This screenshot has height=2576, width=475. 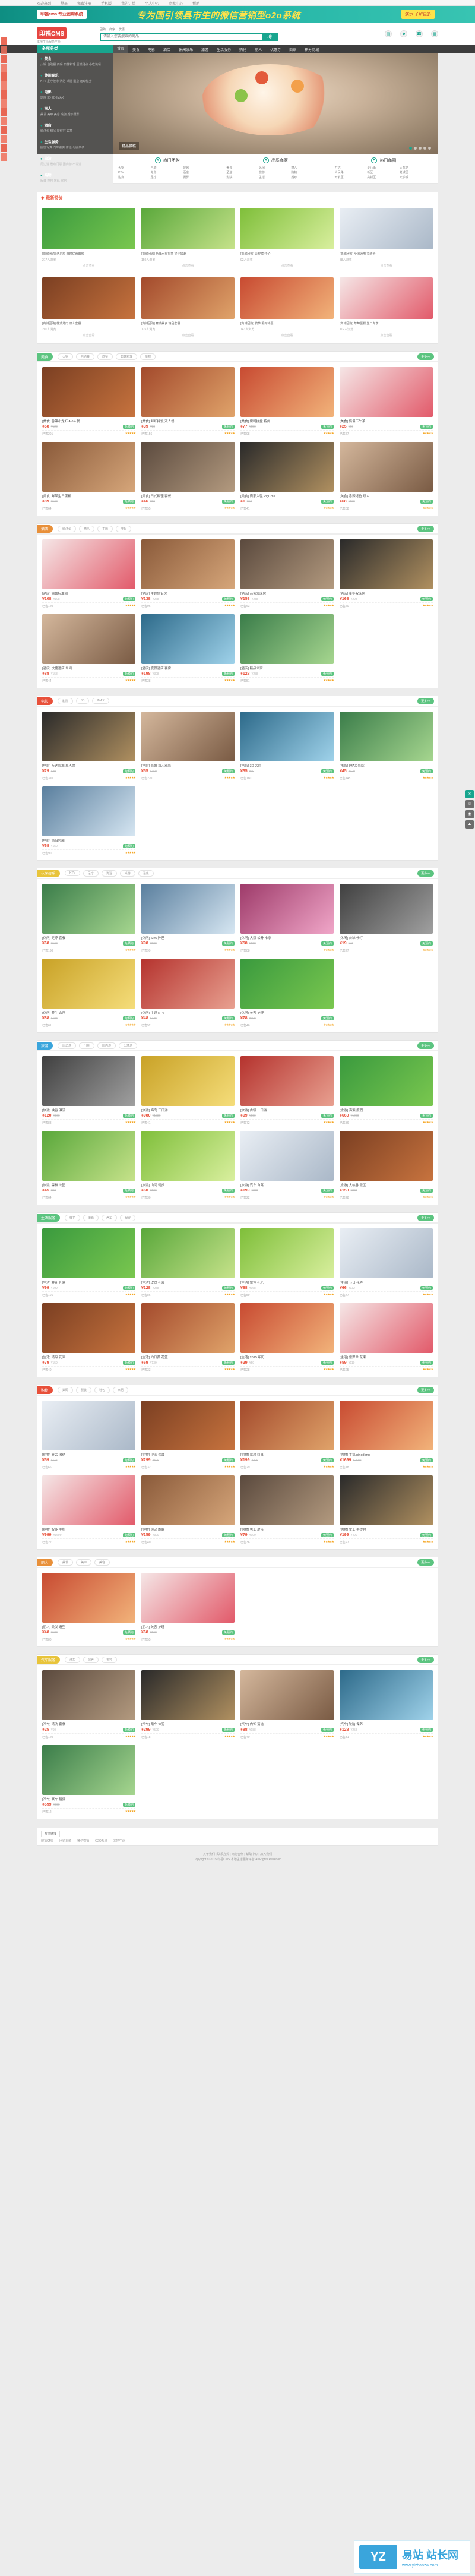 What do you see at coordinates (287, 323) in the screenshot?
I see `recommend-caption: [商城团购] 披萨 限时特惠` at bounding box center [287, 323].